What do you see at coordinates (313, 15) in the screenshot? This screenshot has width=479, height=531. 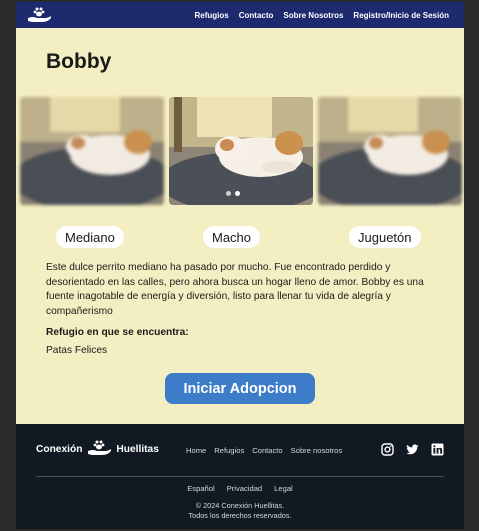 I see `nav-link-sobre-nosotros: Sobre Nosotros` at bounding box center [313, 15].